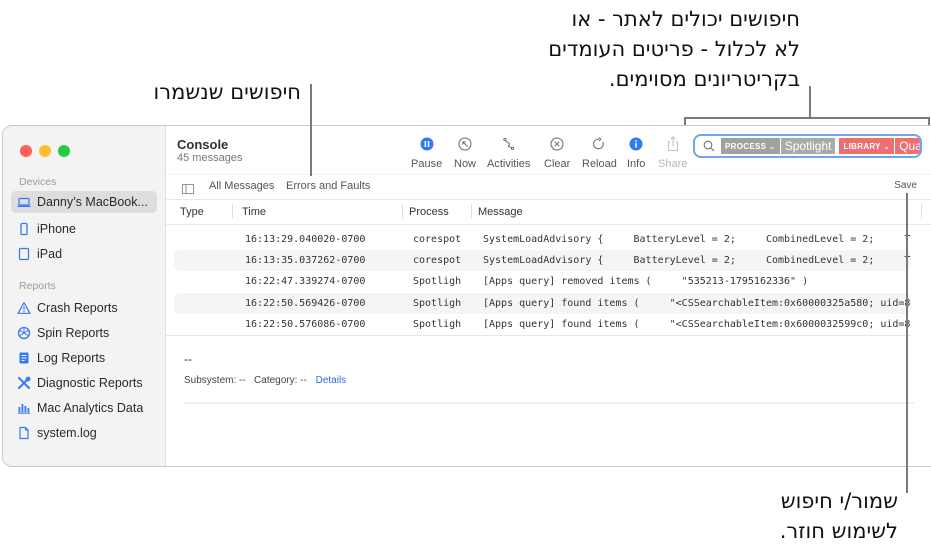 Image resolution: width=931 pixels, height=548 pixels. Describe the element at coordinates (509, 144) in the screenshot. I see `activities-icon` at that location.